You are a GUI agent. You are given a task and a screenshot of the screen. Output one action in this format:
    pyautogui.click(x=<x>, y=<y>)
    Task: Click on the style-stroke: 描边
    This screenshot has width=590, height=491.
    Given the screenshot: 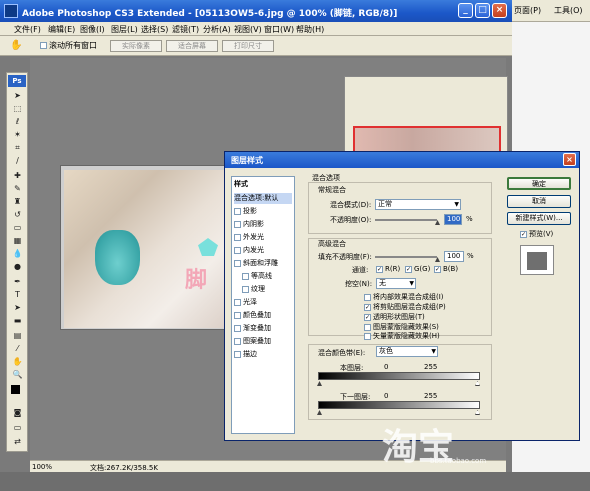 What is the action you would take?
    pyautogui.click(x=245, y=354)
    